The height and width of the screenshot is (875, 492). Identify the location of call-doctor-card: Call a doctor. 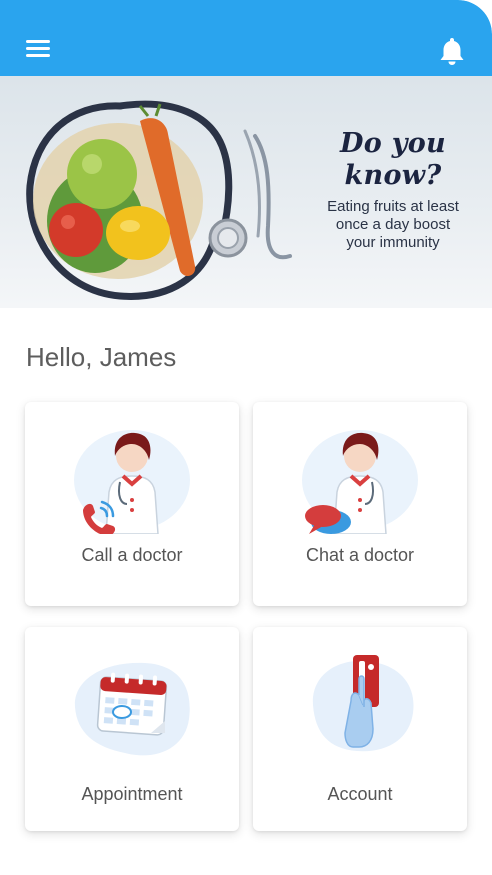
(132, 504).